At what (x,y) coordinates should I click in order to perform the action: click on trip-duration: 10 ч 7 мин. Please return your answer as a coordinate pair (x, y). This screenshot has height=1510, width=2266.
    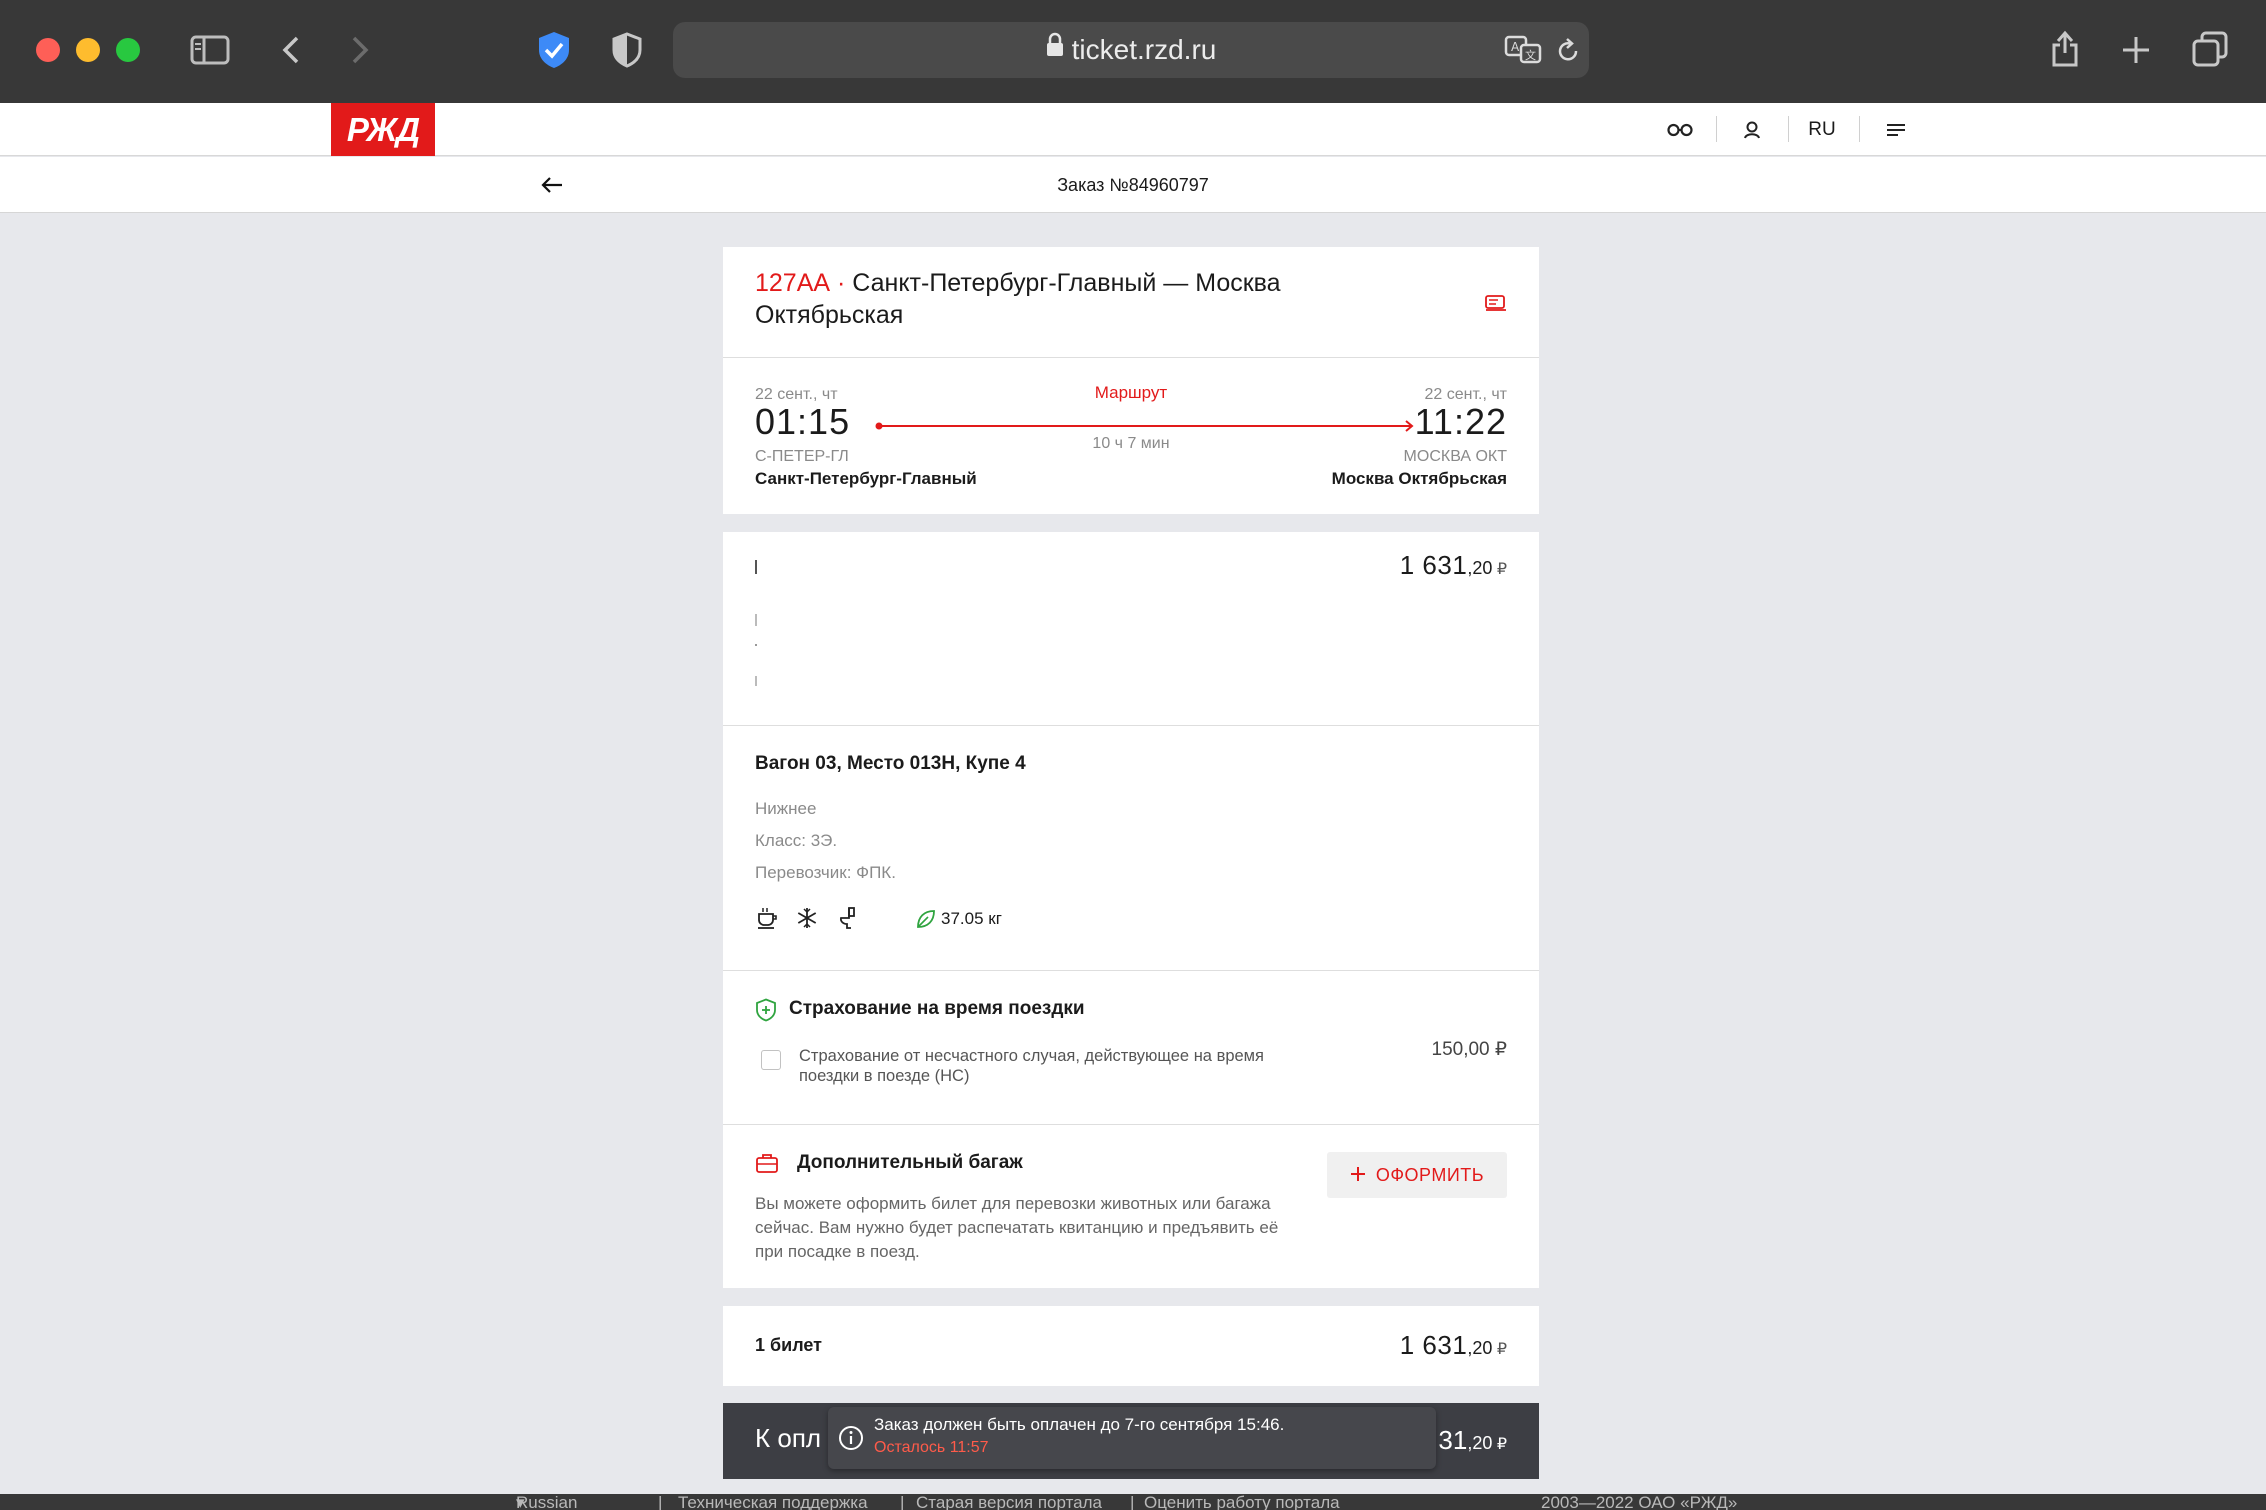
    Looking at the image, I should click on (1131, 443).